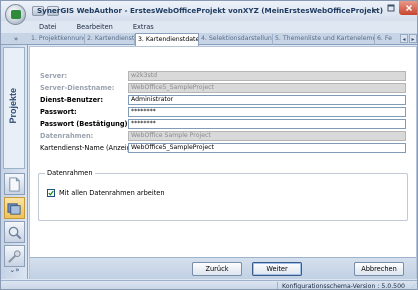  I want to click on tab-kartendienstdaten: 3. Kartendienstdaten, so click(167, 39).